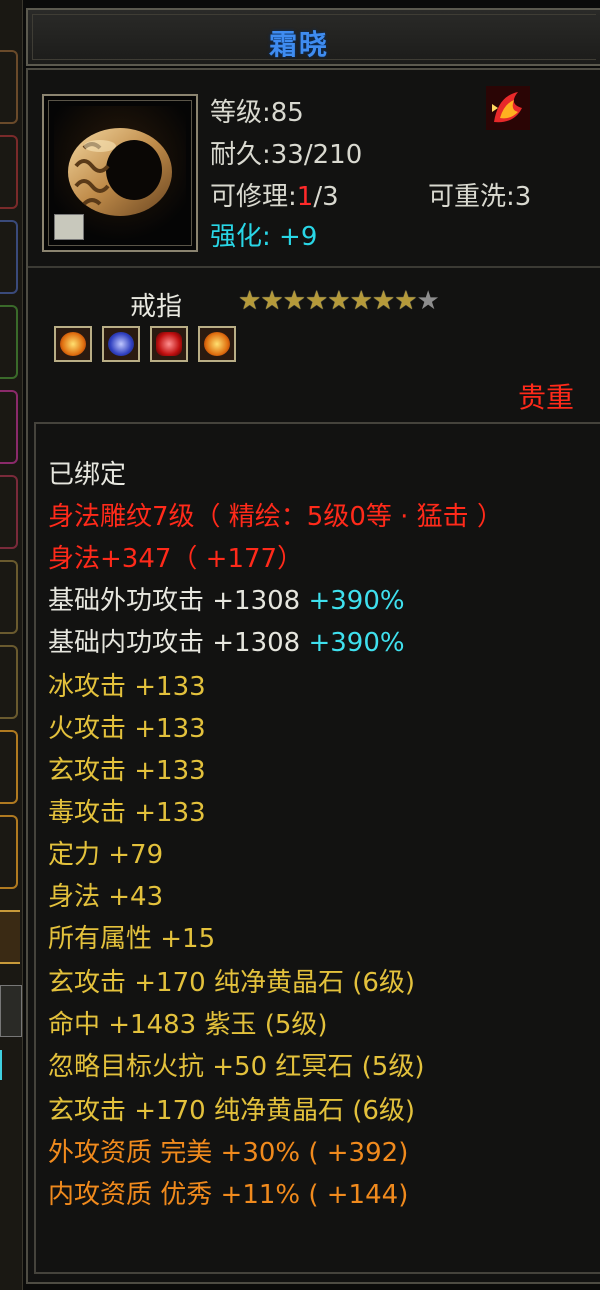 The height and width of the screenshot is (1290, 600). I want to click on divider, so click(314, 267).